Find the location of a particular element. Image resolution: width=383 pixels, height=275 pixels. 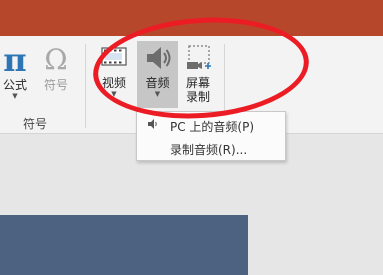

symbol-label: 符号 is located at coordinates (55, 85).